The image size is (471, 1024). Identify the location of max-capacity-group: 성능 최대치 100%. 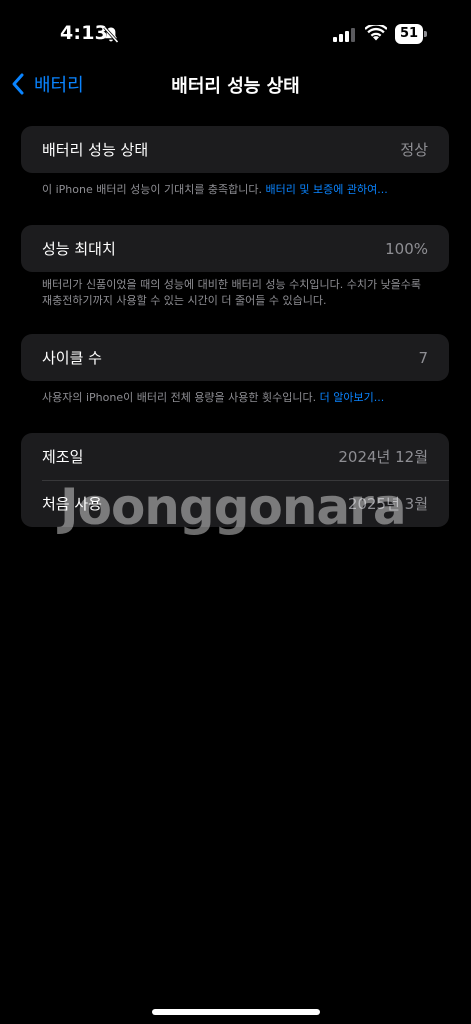
(235, 248).